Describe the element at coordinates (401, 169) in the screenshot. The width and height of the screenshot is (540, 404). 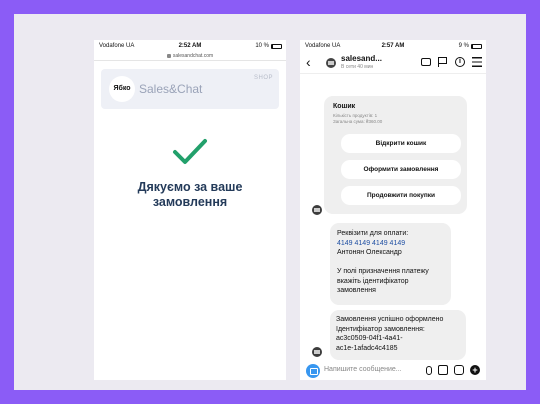
I see `checkout-button: Оформити замовлення` at that location.